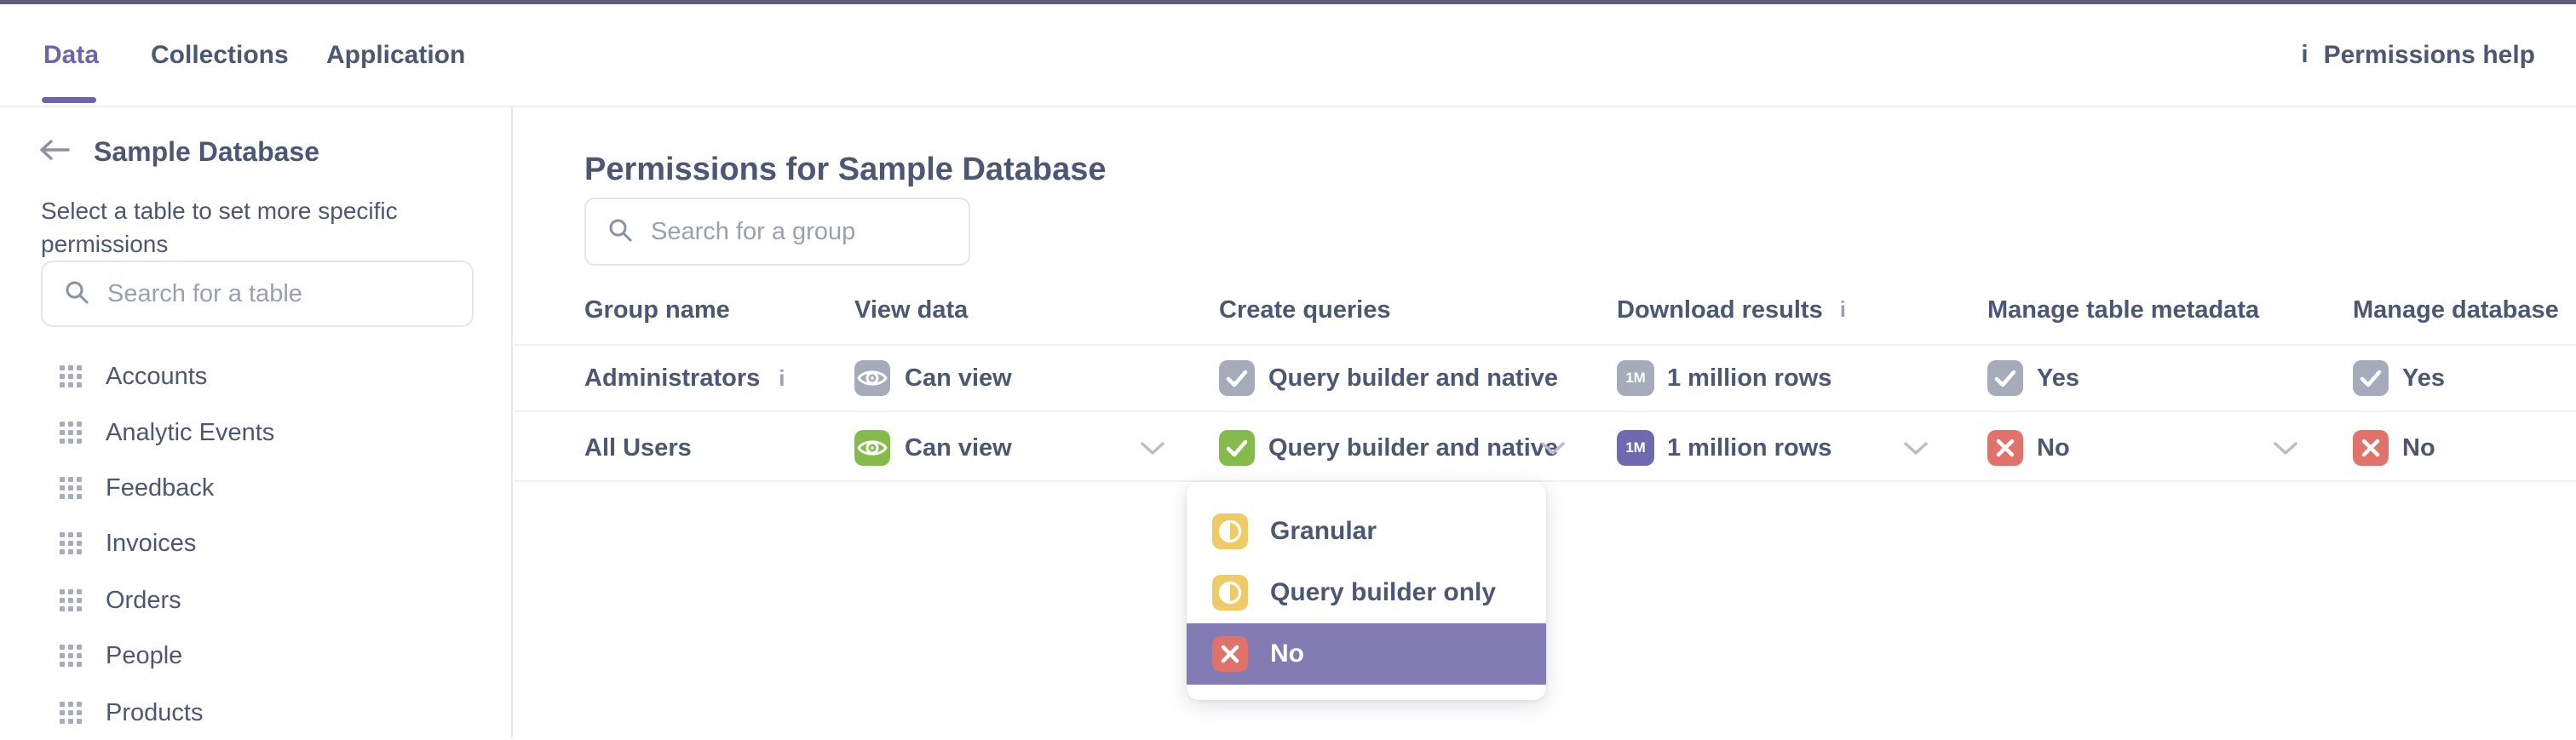  I want to click on sidebar-item-label: Products, so click(155, 712).